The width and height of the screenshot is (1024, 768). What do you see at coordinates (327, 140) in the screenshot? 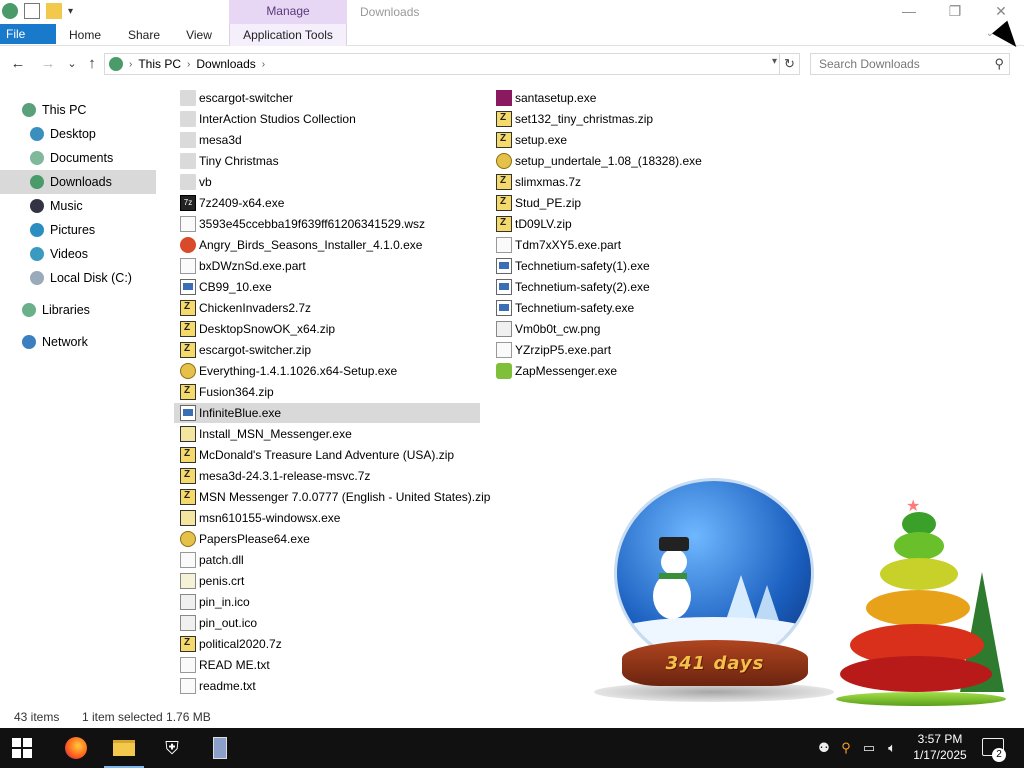
I see `folder-item: mesa3d` at bounding box center [327, 140].